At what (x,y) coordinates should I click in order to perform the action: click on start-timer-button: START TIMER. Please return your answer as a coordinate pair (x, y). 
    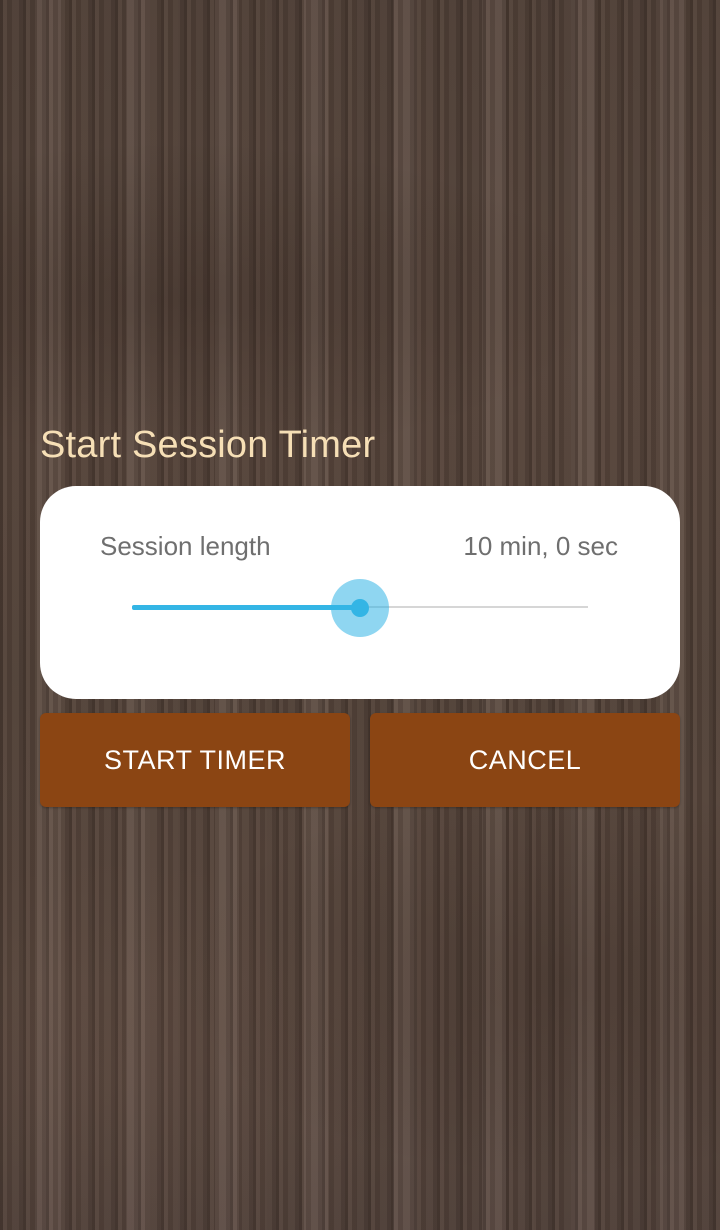
    Looking at the image, I should click on (195, 760).